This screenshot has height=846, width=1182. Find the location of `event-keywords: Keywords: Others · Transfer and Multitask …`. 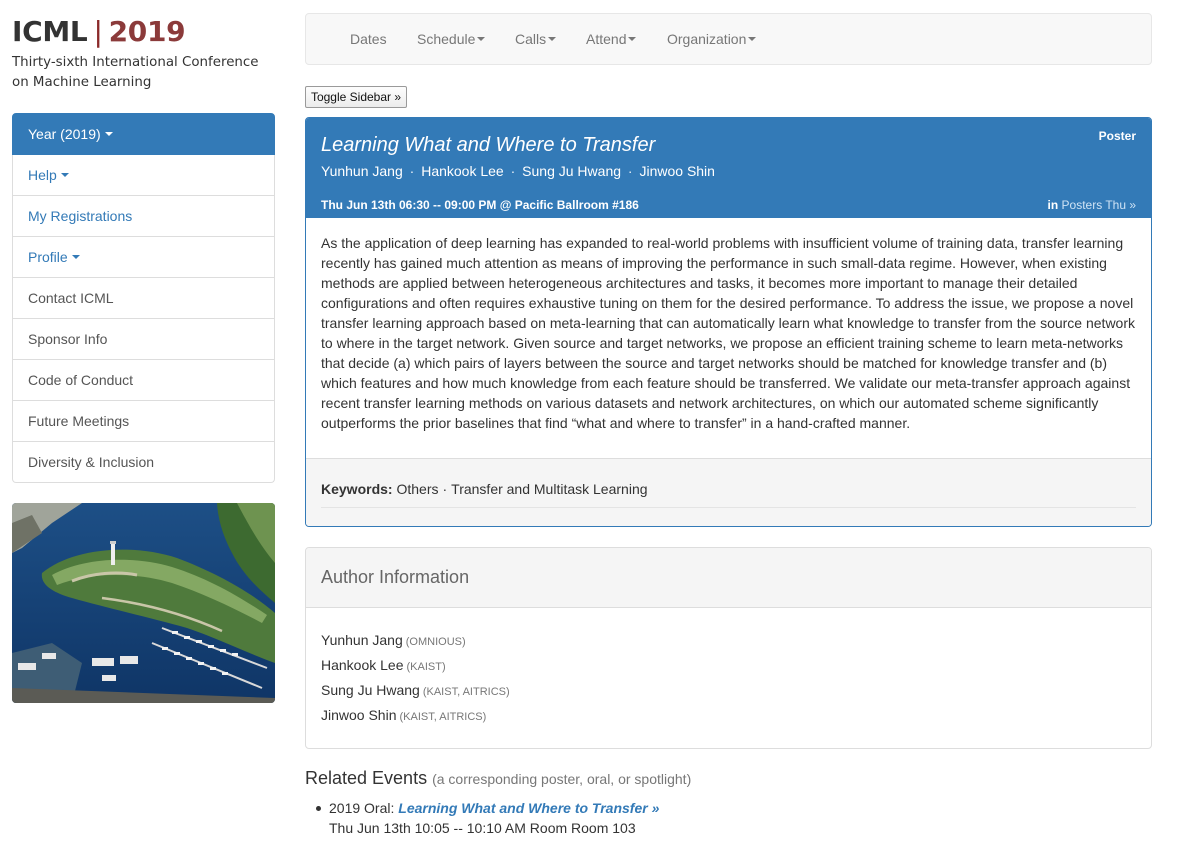

event-keywords: Keywords: Others · Transfer and Multitask … is located at coordinates (484, 489).